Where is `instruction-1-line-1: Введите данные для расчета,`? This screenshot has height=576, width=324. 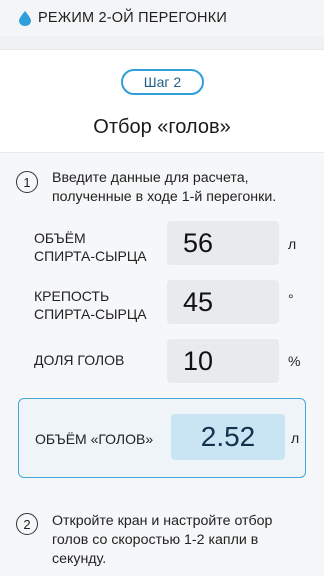
instruction-1-line-1: Введите данные для расчета, is located at coordinates (150, 178).